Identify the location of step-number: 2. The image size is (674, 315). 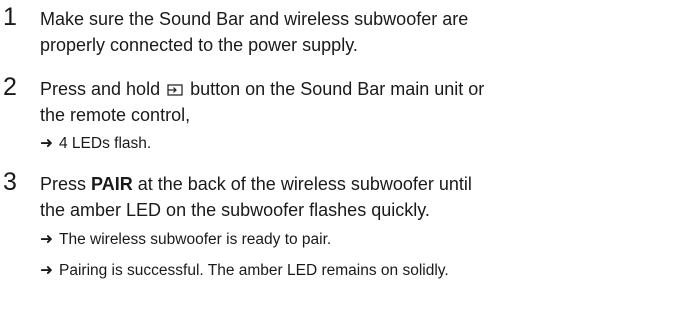
(10, 87).